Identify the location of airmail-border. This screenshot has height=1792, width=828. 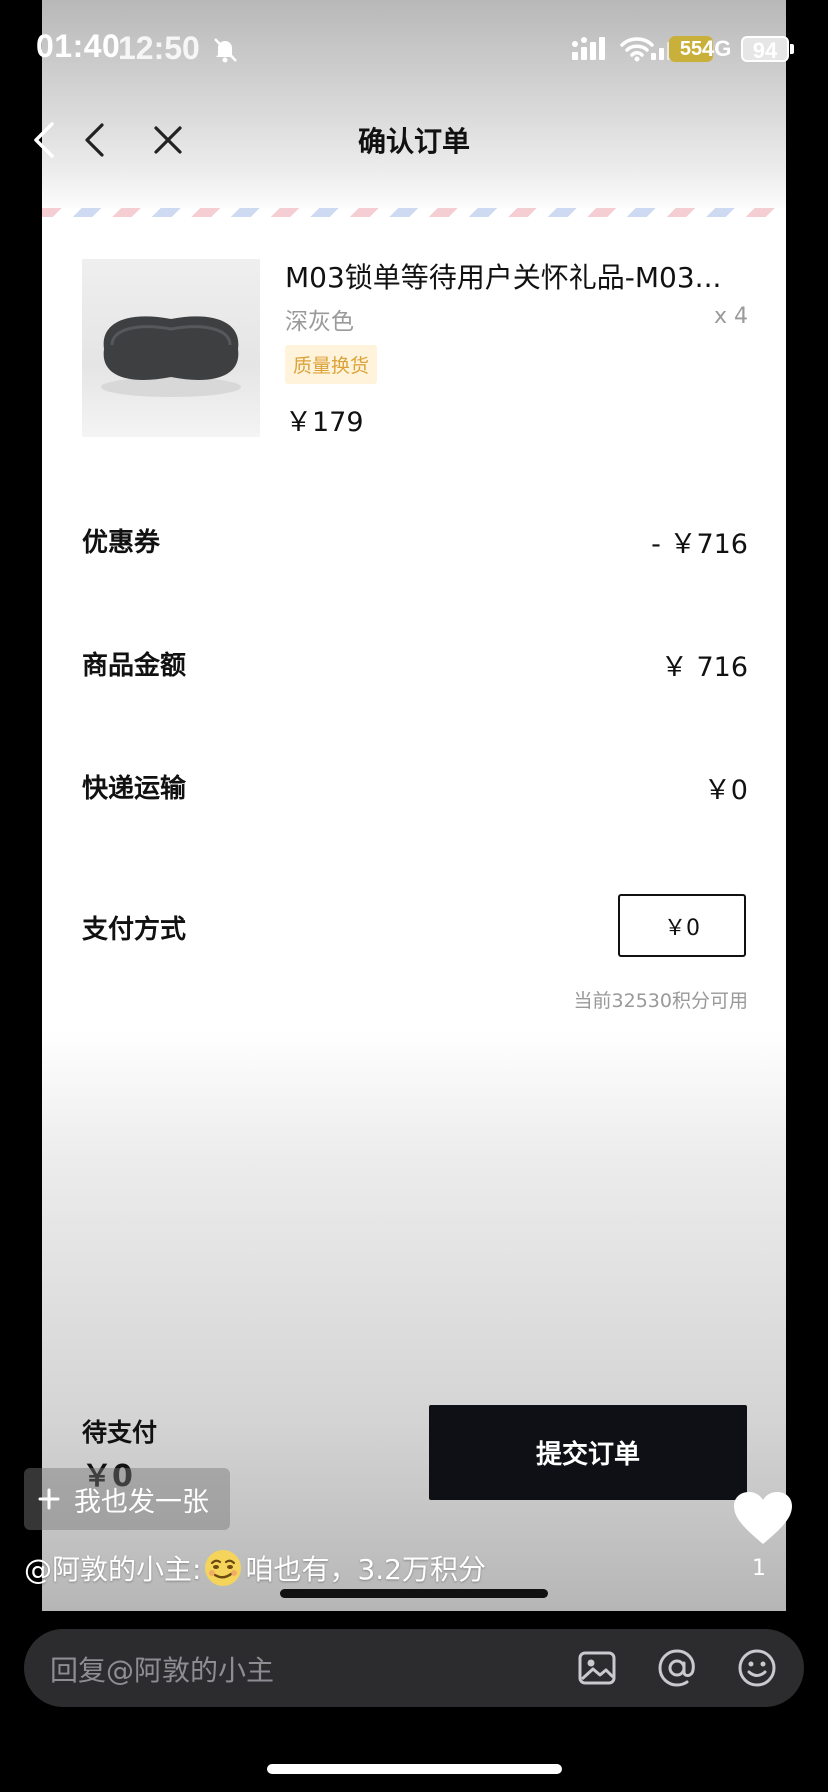
(414, 212).